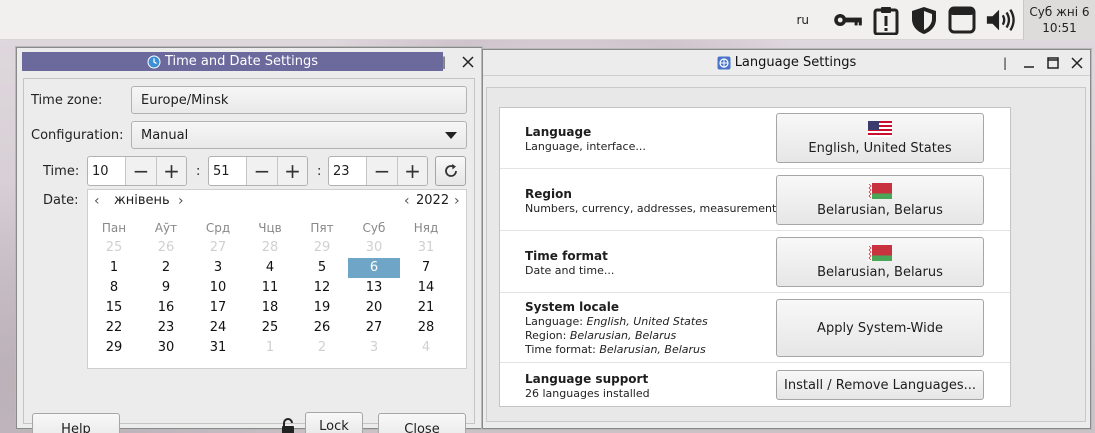 This screenshot has width=1095, height=433. Describe the element at coordinates (166, 308) in the screenshot. I see `calendar-day: 16` at that location.